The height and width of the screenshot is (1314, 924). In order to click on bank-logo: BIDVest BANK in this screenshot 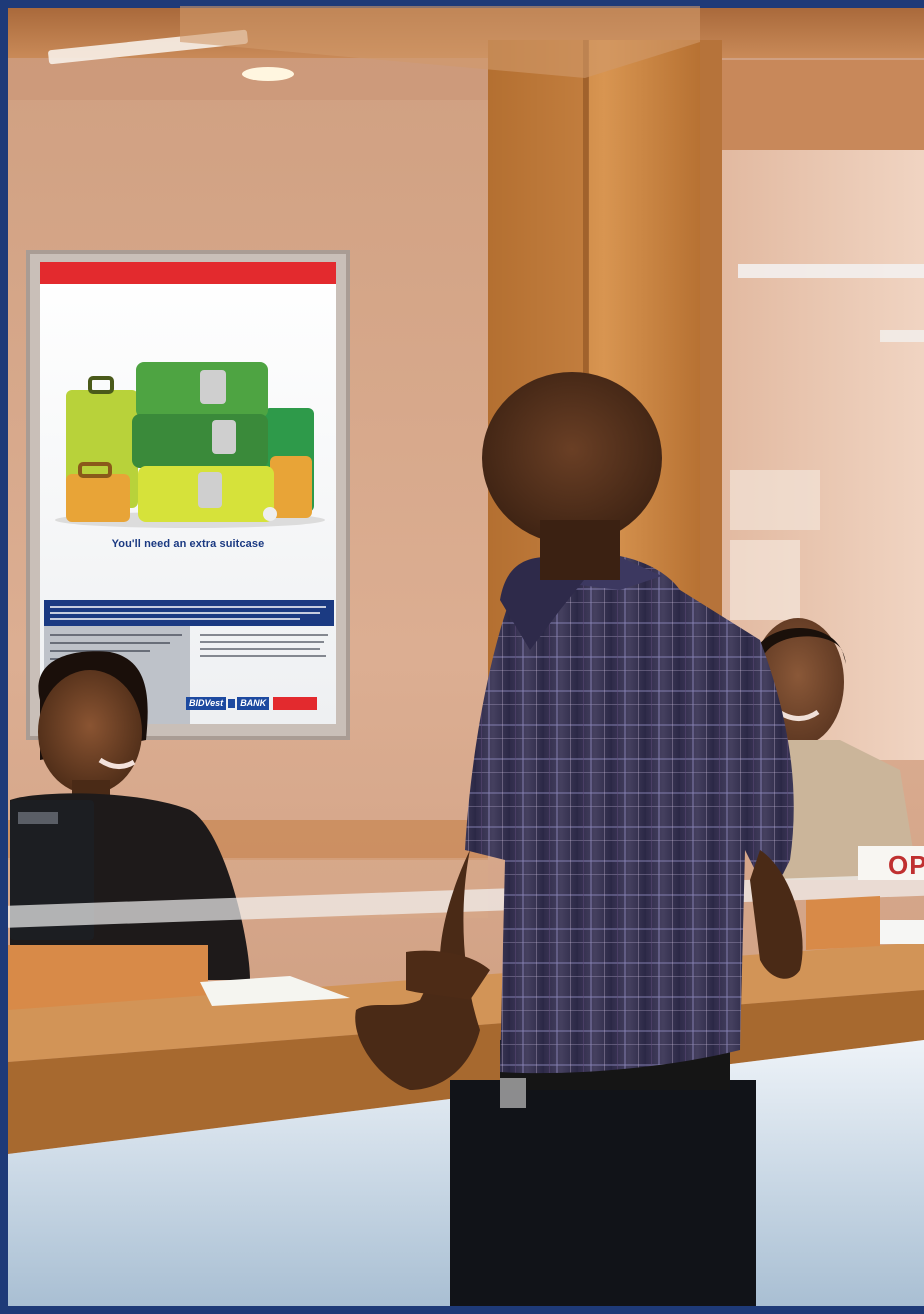, I will do `click(252, 703)`.